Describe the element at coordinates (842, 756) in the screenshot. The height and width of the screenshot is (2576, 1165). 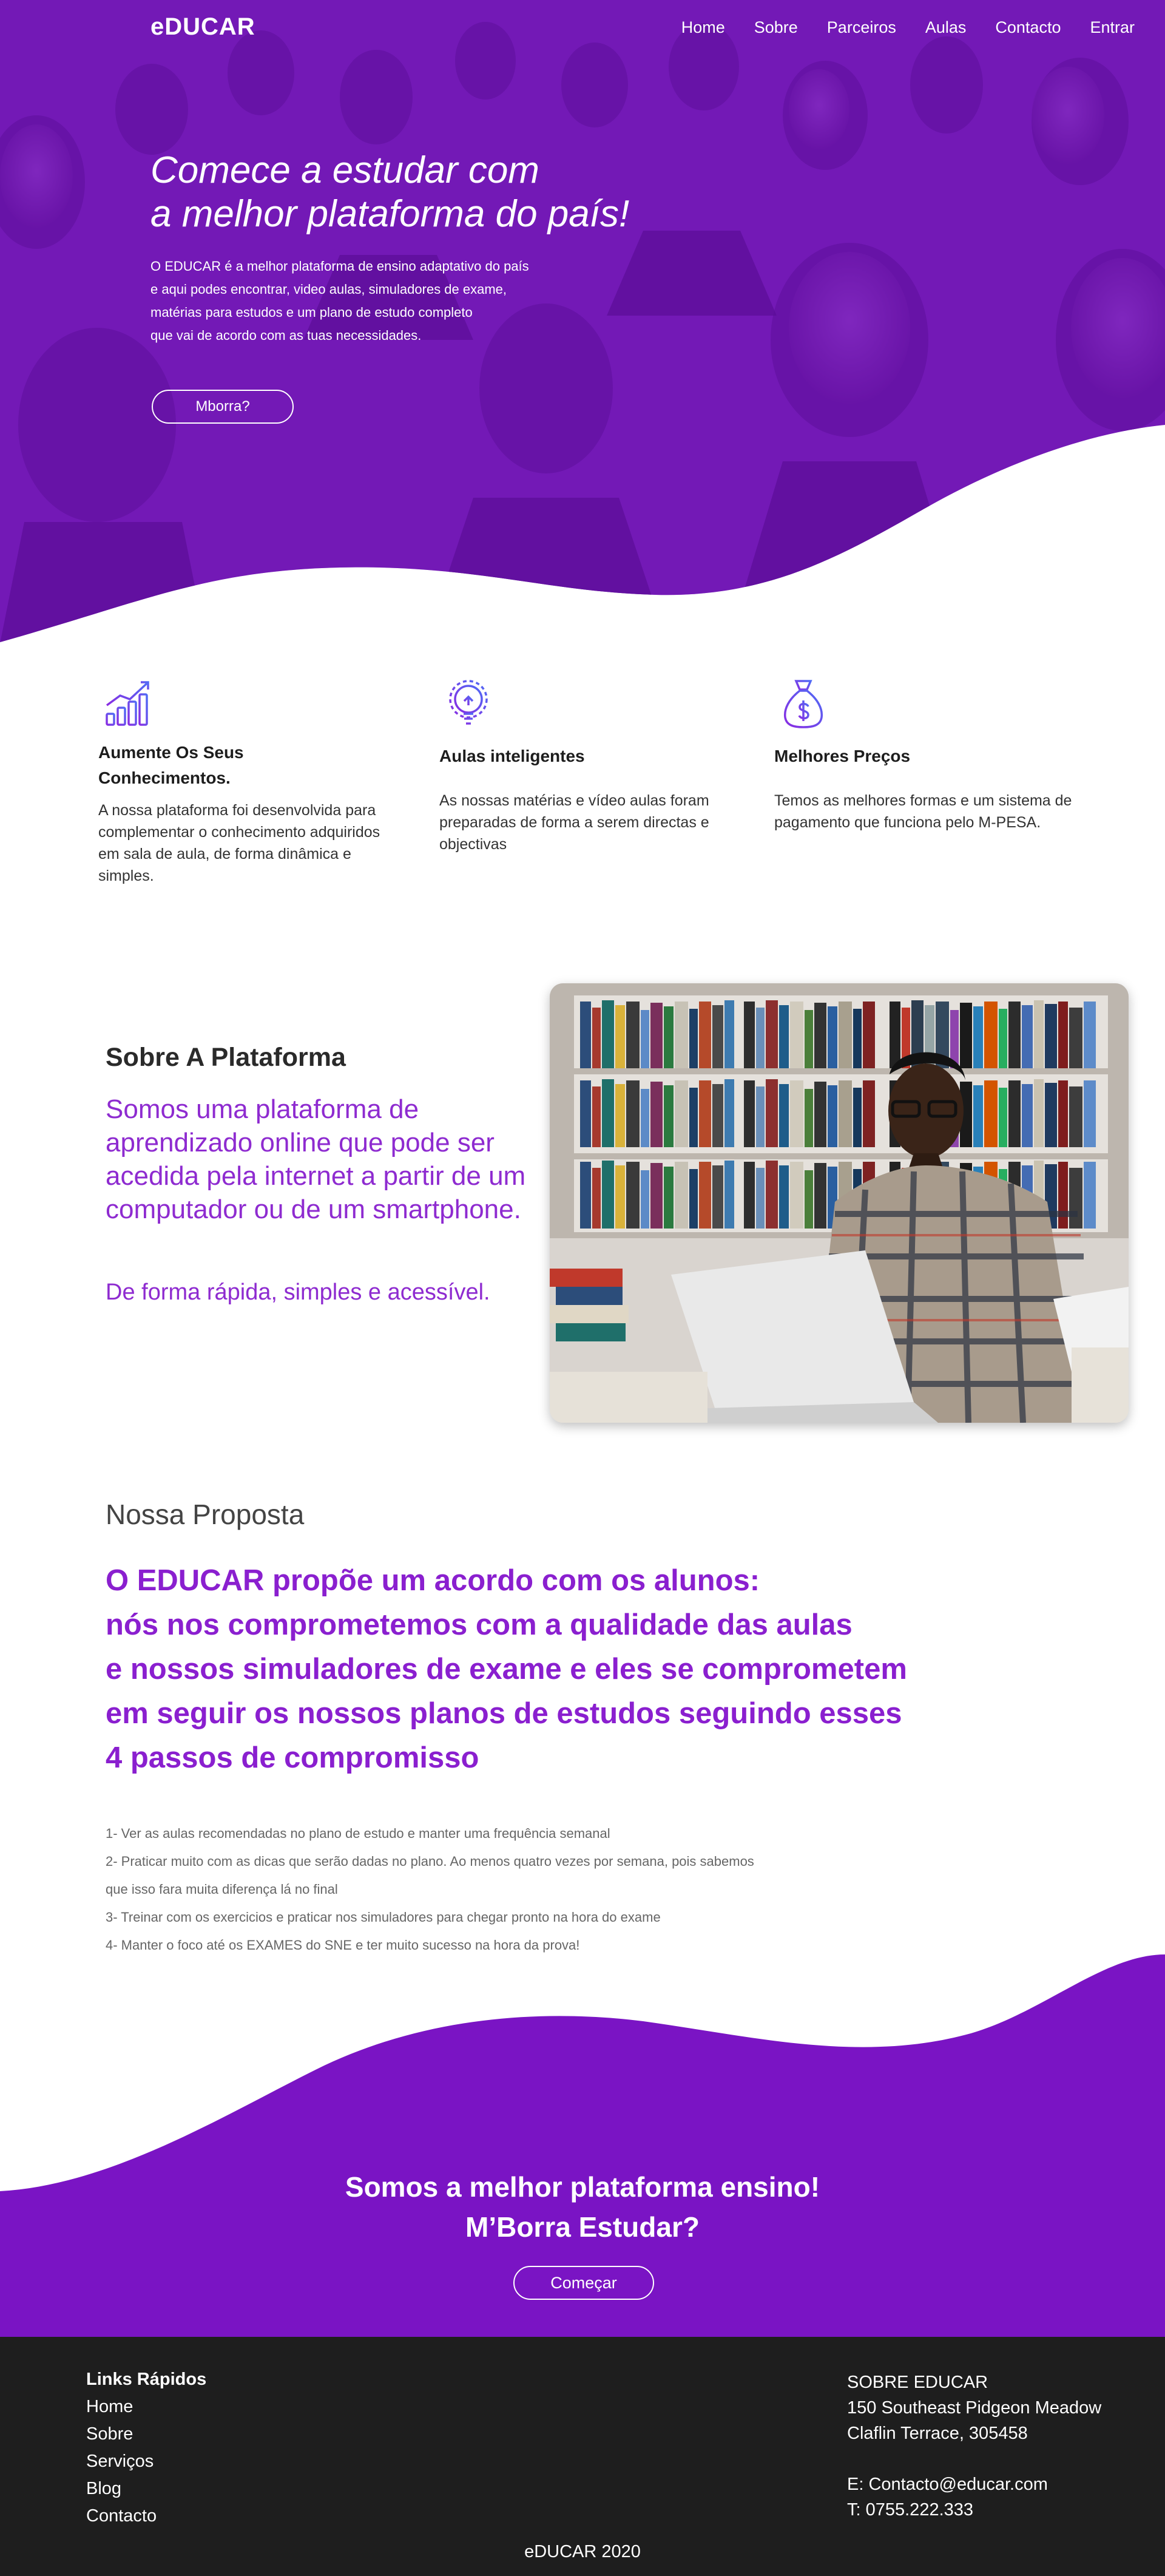
I see `feature-title: Melhores Preços` at that location.